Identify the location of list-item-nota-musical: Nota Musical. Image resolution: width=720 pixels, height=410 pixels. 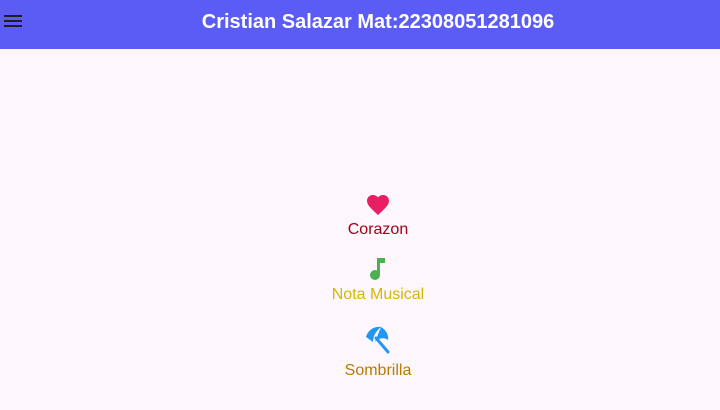
(360, 281).